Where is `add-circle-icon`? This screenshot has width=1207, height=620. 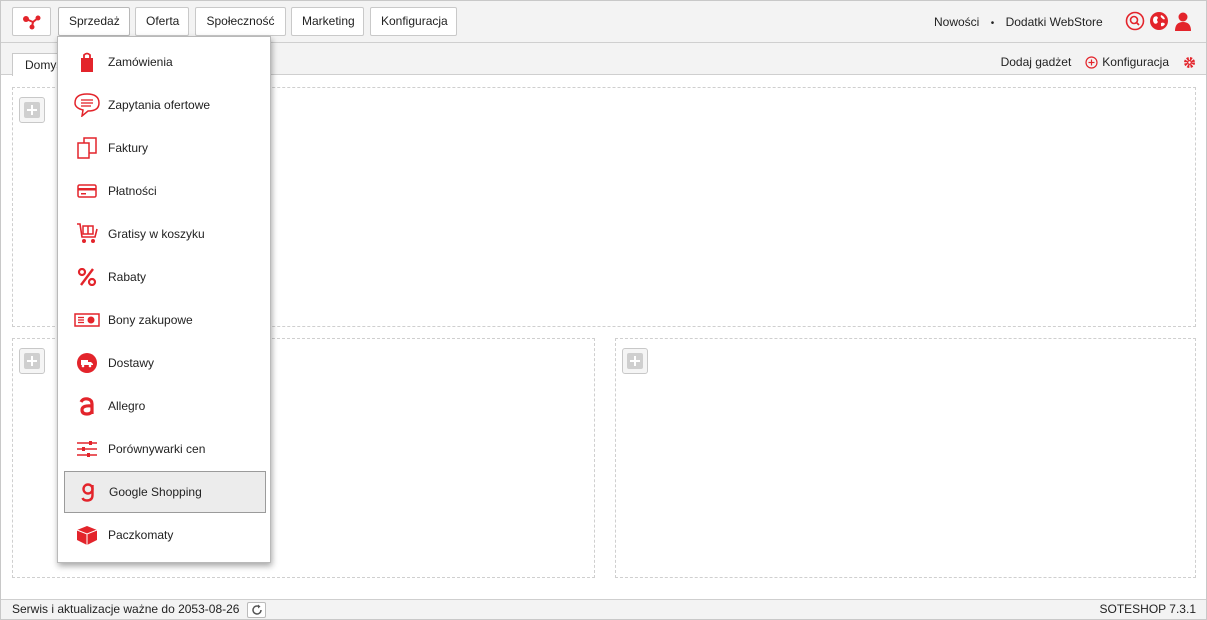
add-circle-icon is located at coordinates (1091, 62).